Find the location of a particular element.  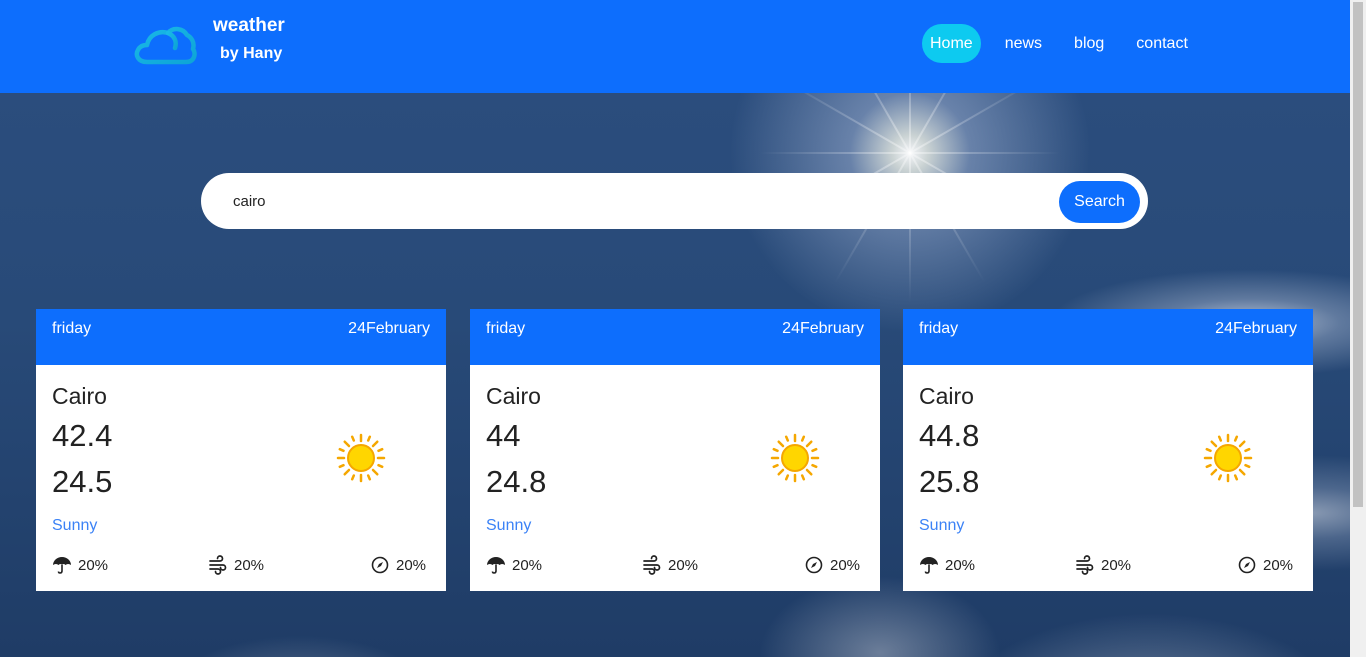

nav-news: news is located at coordinates (1023, 43).